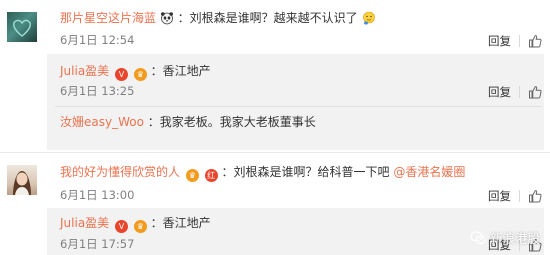  What do you see at coordinates (102, 122) in the screenshot?
I see `reply-username: 汝姗easy_Woo` at bounding box center [102, 122].